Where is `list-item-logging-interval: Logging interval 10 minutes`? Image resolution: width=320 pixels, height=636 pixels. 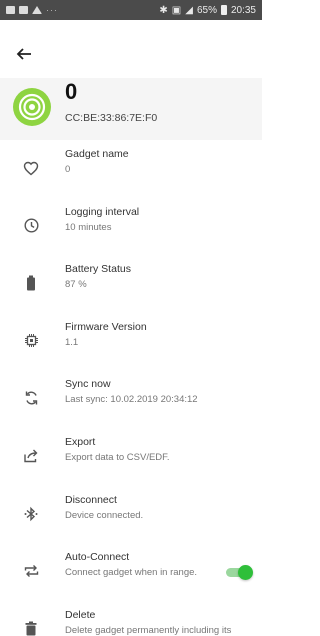 list-item-logging-interval: Logging interval 10 minutes is located at coordinates (131, 227).